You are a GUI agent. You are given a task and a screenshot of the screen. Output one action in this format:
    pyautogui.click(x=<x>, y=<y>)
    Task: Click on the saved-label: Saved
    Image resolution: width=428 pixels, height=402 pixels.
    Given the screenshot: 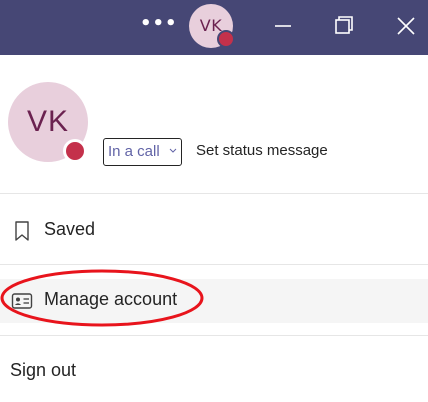 What is the action you would take?
    pyautogui.click(x=70, y=229)
    